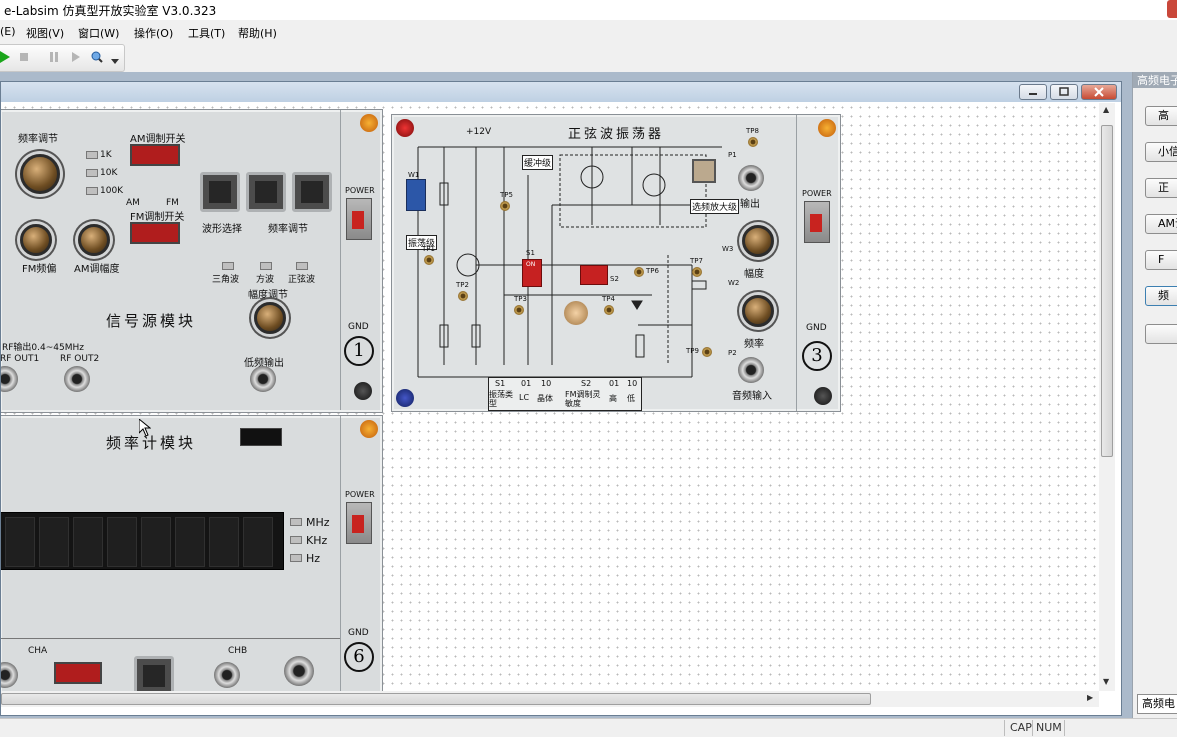  What do you see at coordinates (227, 675) in the screenshot?
I see `chb-jack` at bounding box center [227, 675].